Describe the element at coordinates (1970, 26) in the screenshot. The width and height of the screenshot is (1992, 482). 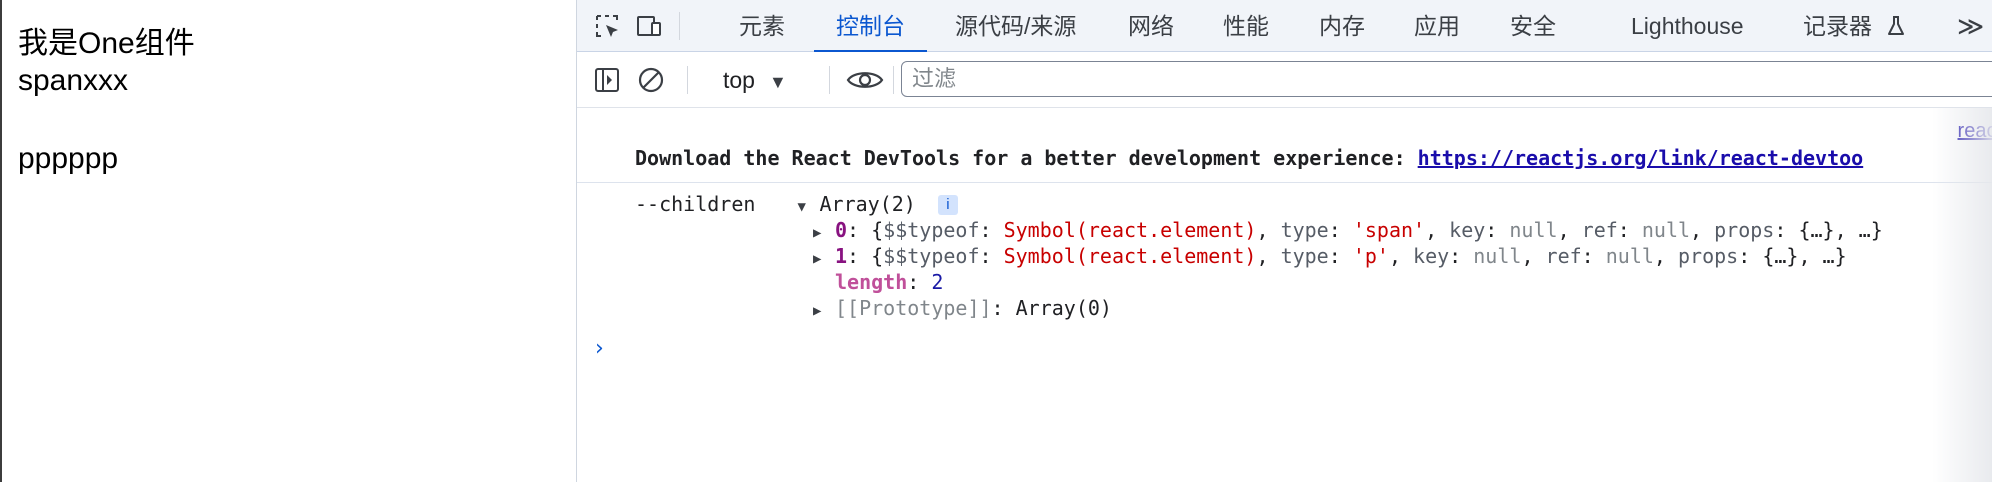
I see `more-tabs-button: ≫` at that location.